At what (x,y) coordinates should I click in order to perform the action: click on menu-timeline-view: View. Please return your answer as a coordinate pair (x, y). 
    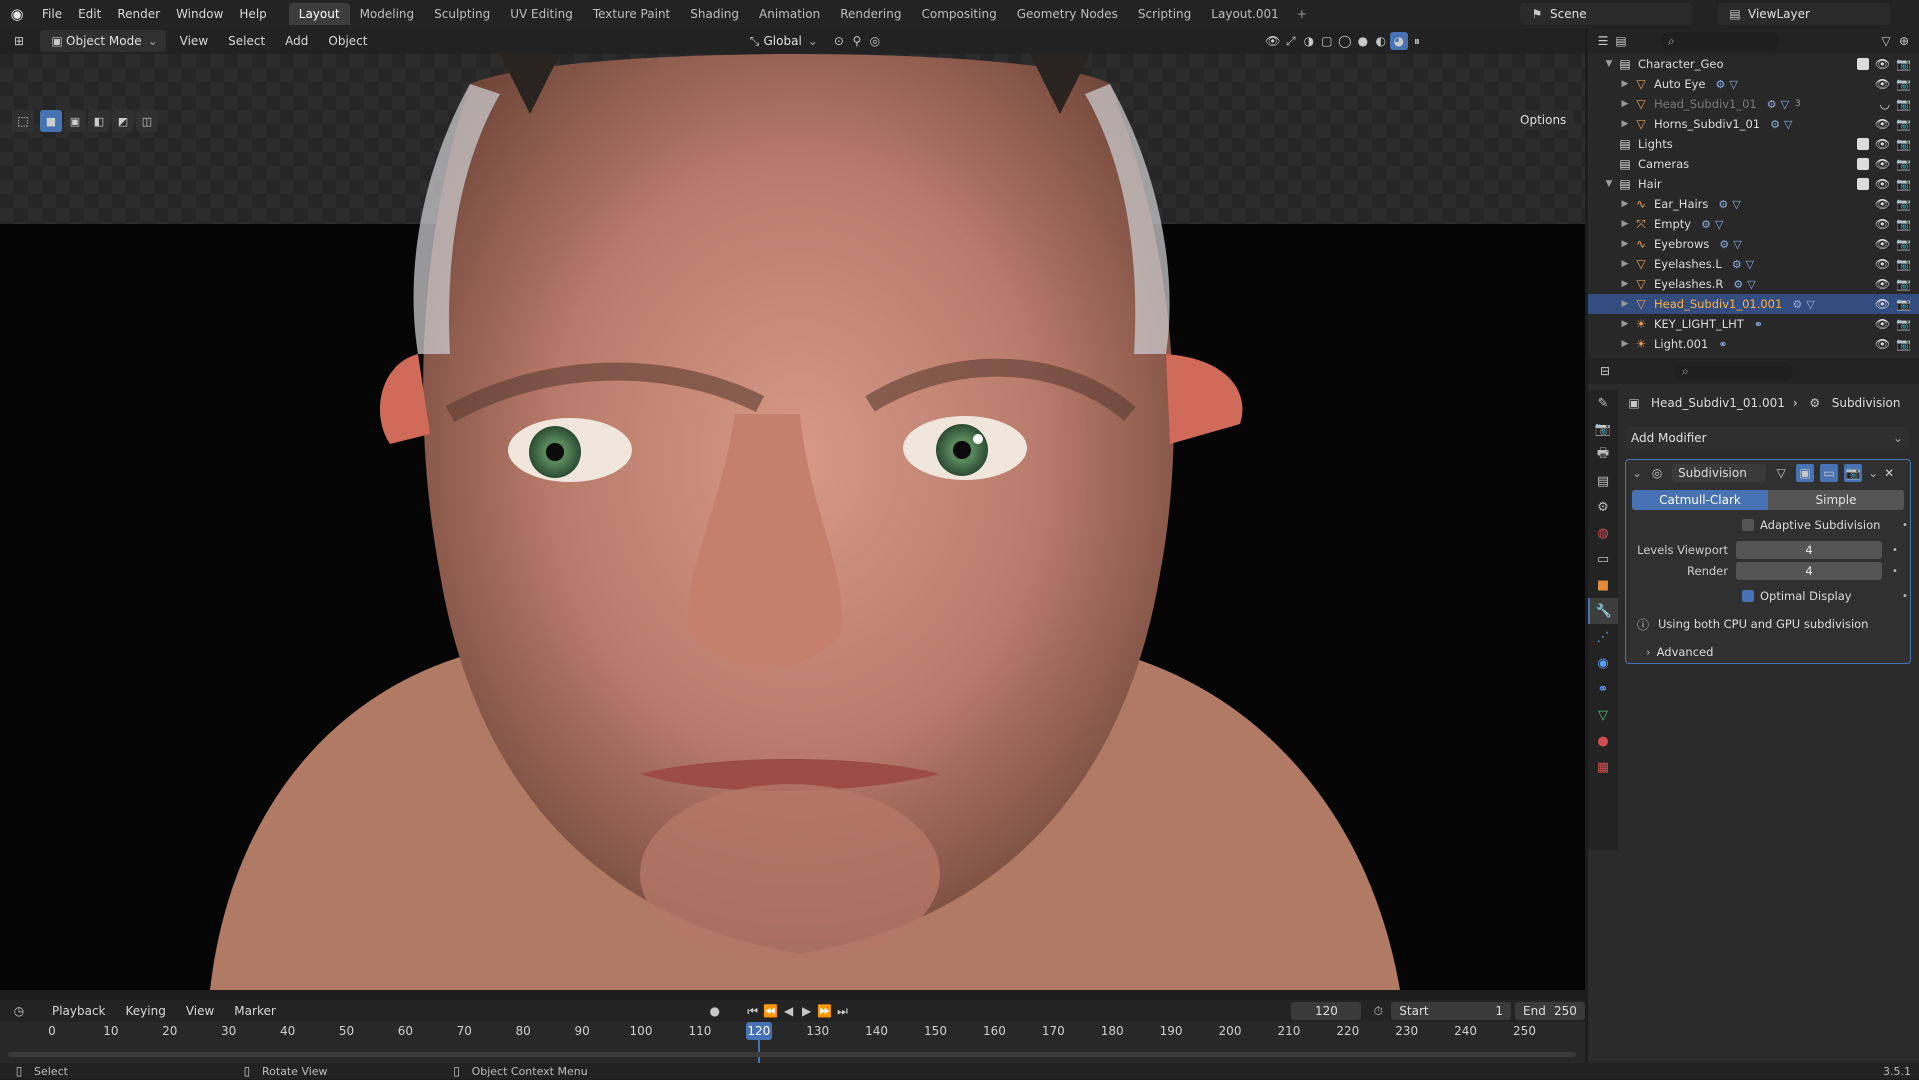
    Looking at the image, I should click on (200, 1011).